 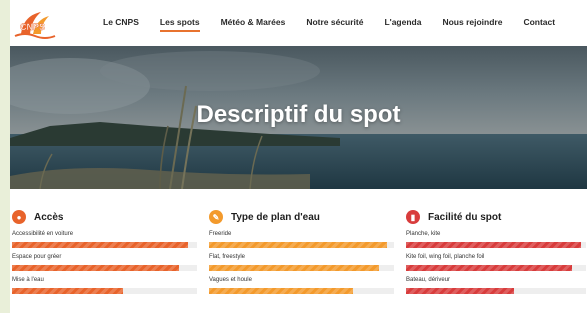 I want to click on nav-item-meteo-marees: Météo & Marées, so click(x=253, y=22).